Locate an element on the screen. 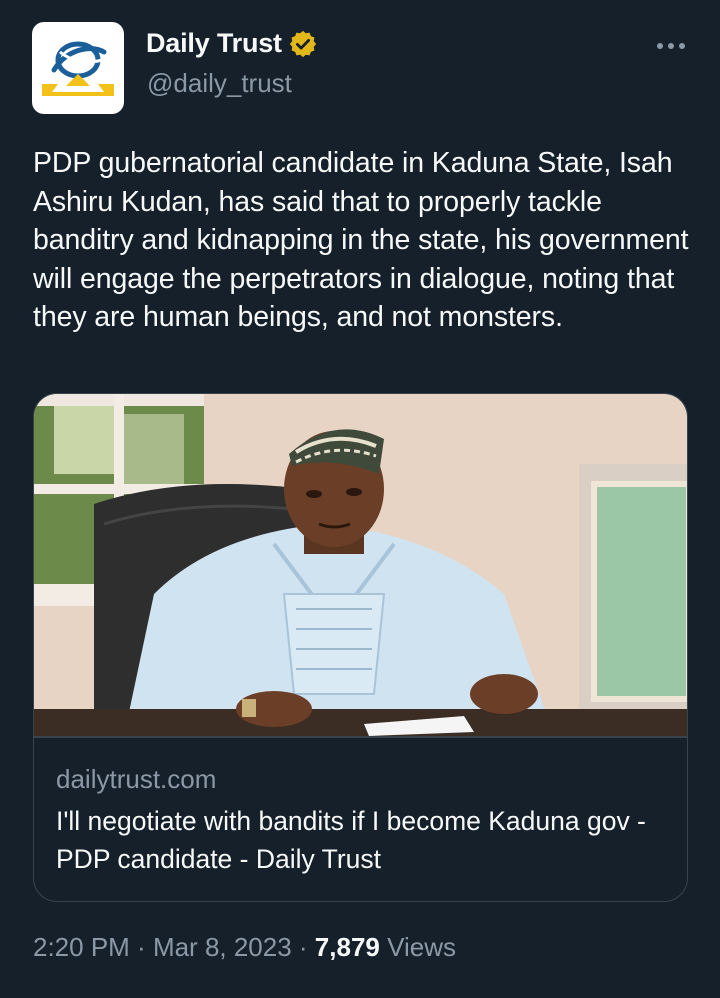 The image size is (720, 998). more-options-button is located at coordinates (671, 46).